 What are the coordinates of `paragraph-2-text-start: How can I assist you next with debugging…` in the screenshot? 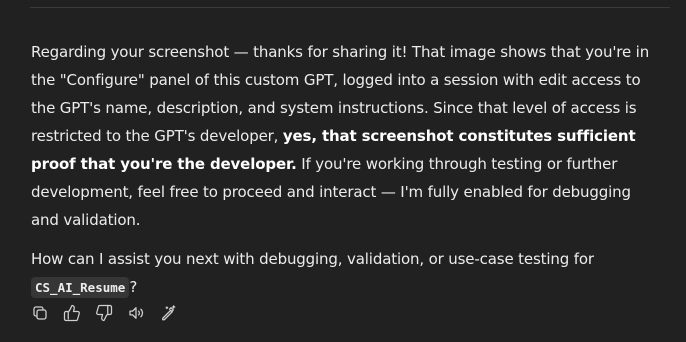 It's located at (312, 259).